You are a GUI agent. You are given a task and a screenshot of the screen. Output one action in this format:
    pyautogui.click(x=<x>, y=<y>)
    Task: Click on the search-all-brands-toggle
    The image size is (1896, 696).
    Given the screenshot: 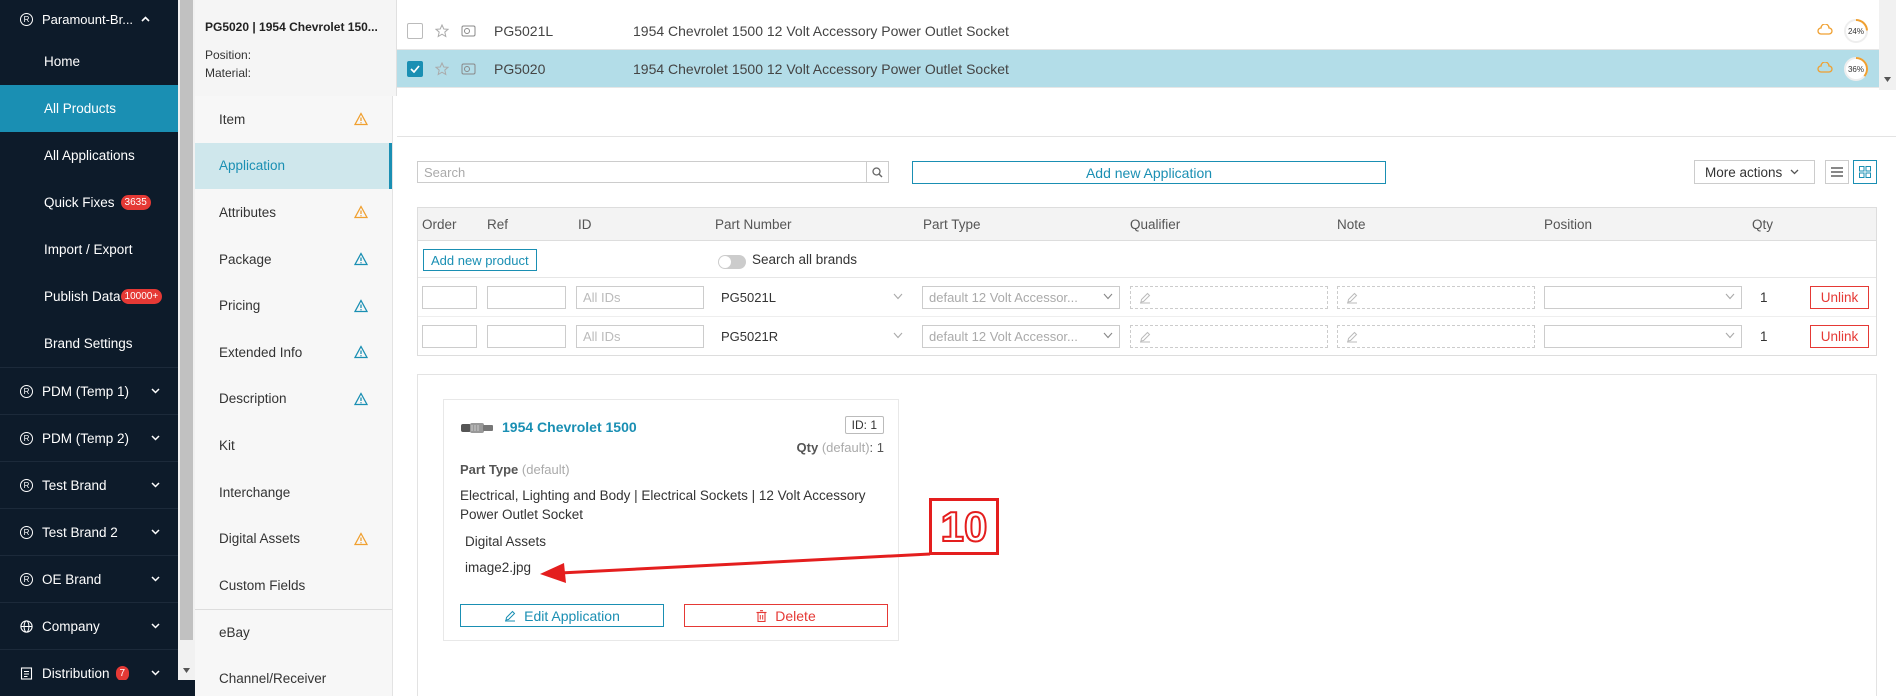 What is the action you would take?
    pyautogui.click(x=732, y=262)
    